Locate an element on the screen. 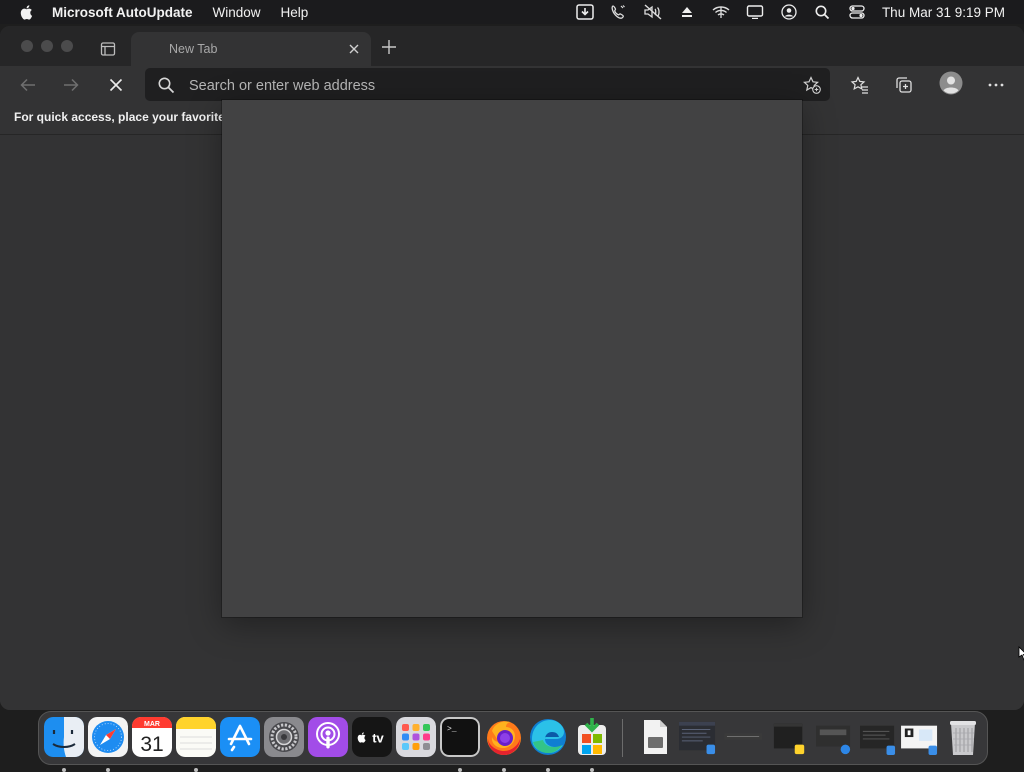 The height and width of the screenshot is (772, 1024). download-icon is located at coordinates (585, 12).